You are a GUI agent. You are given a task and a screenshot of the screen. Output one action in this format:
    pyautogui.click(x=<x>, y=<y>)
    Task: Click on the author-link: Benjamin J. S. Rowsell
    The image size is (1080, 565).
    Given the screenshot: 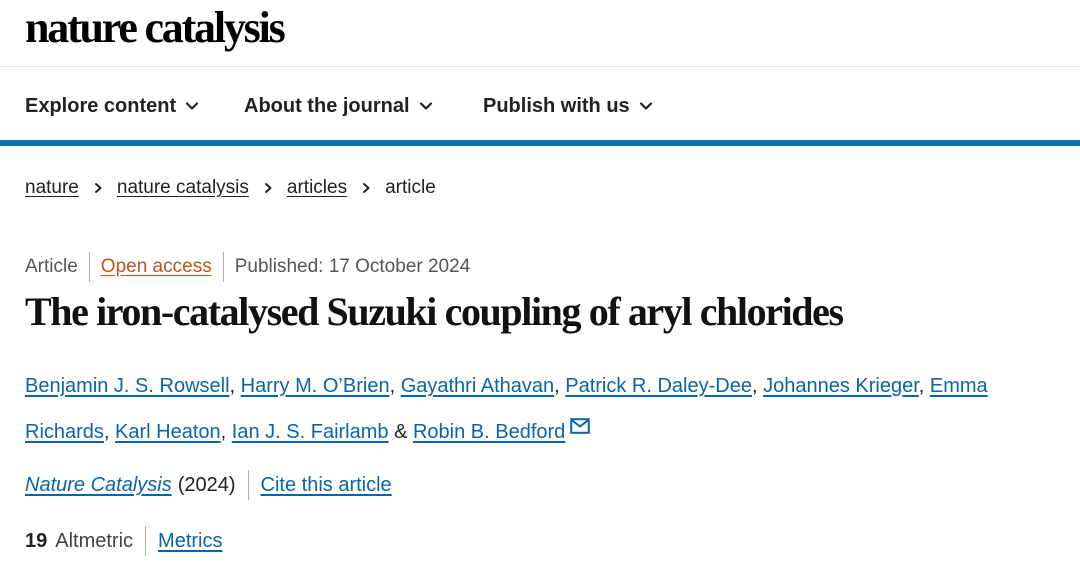 What is the action you would take?
    pyautogui.click(x=127, y=386)
    